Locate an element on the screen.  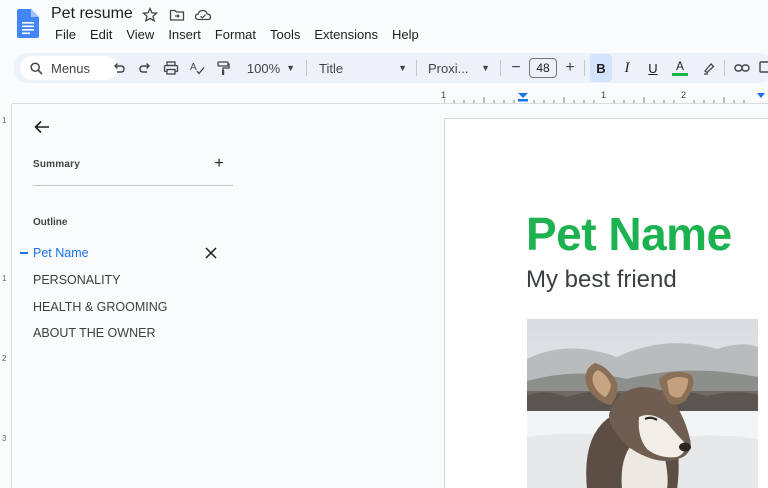
active-outline-indicator is located at coordinates (24, 253).